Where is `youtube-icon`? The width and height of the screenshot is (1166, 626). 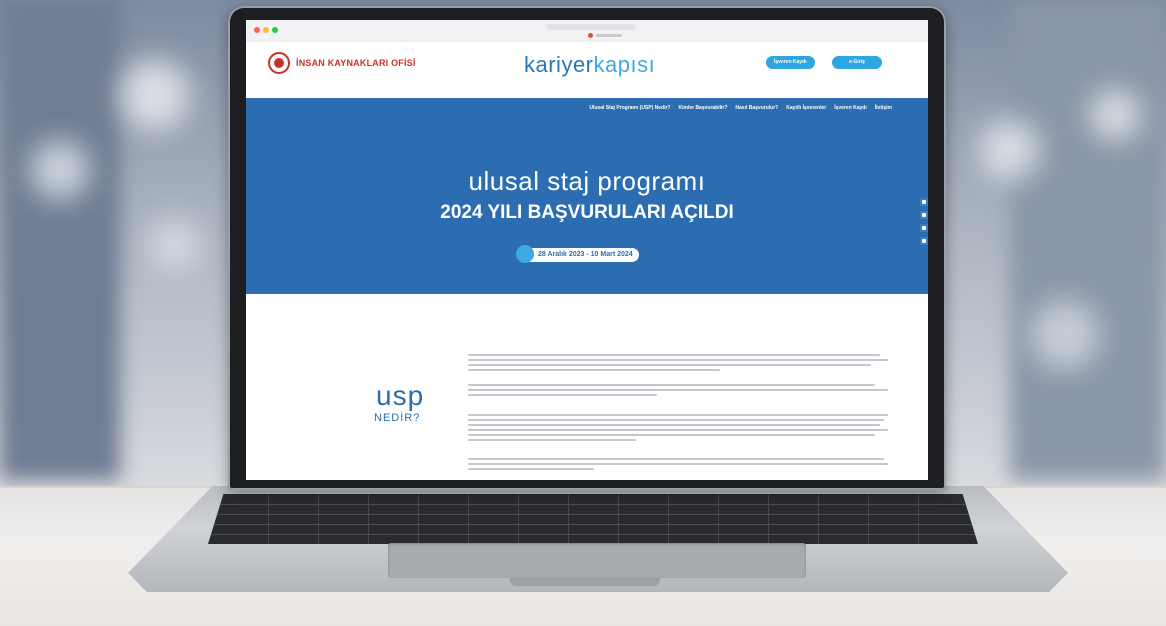
youtube-icon is located at coordinates (924, 241).